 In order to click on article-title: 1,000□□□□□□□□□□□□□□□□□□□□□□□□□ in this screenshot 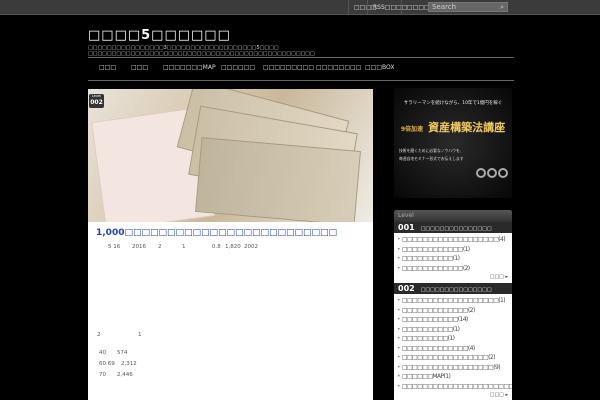, I will do `click(216, 233)`.